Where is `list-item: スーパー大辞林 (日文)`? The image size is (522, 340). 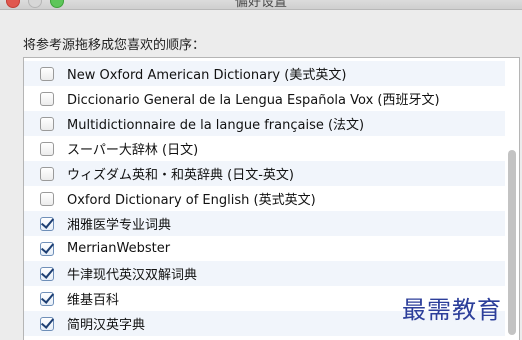
list-item: スーパー大辞林 (日文) is located at coordinates (265, 148).